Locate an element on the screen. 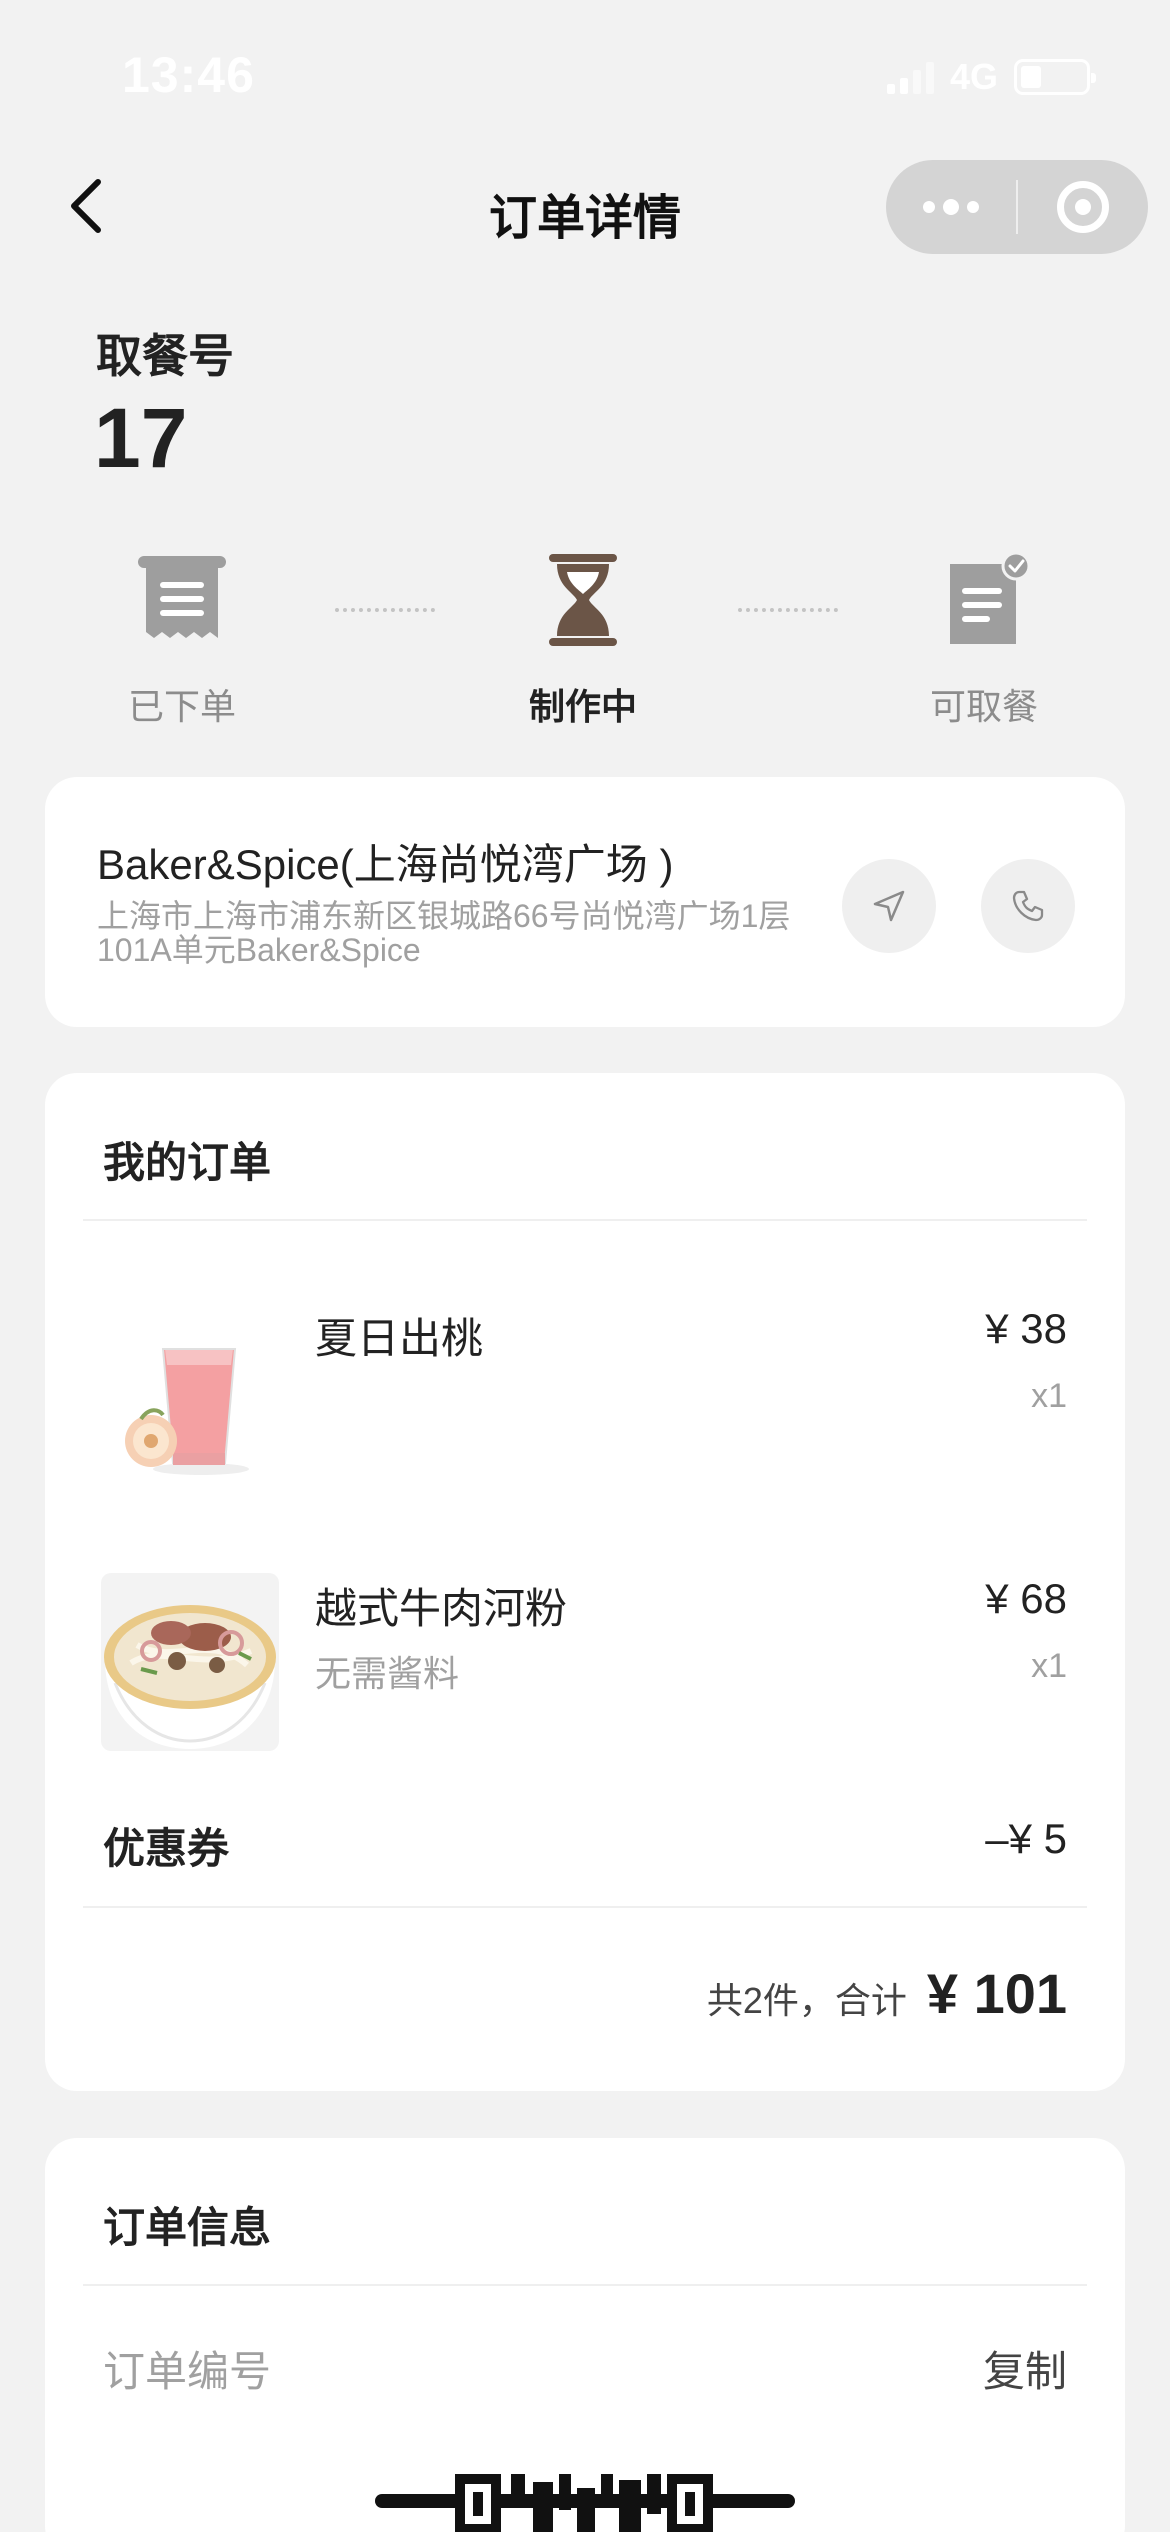  item-name: 夏日出桃 is located at coordinates (399, 1338).